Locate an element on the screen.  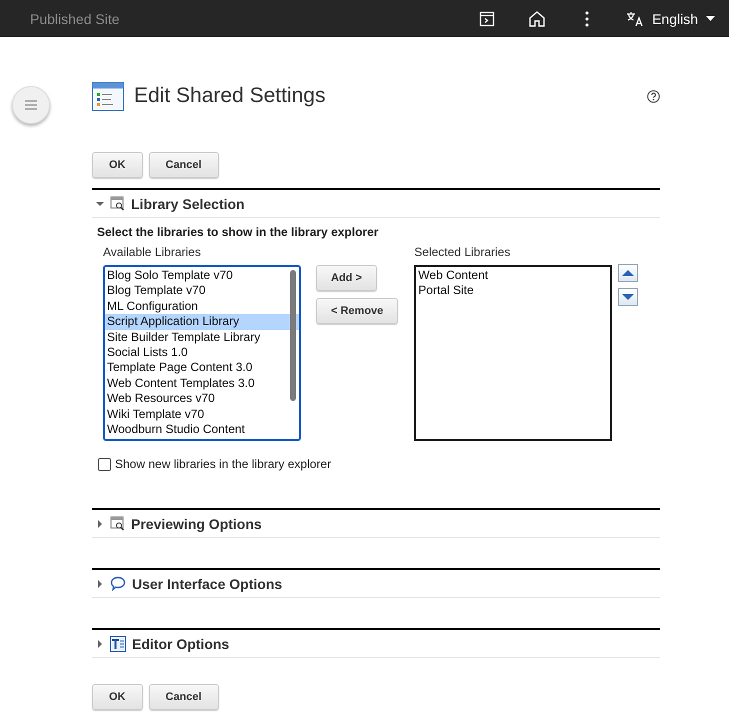
move-down-button is located at coordinates (628, 297).